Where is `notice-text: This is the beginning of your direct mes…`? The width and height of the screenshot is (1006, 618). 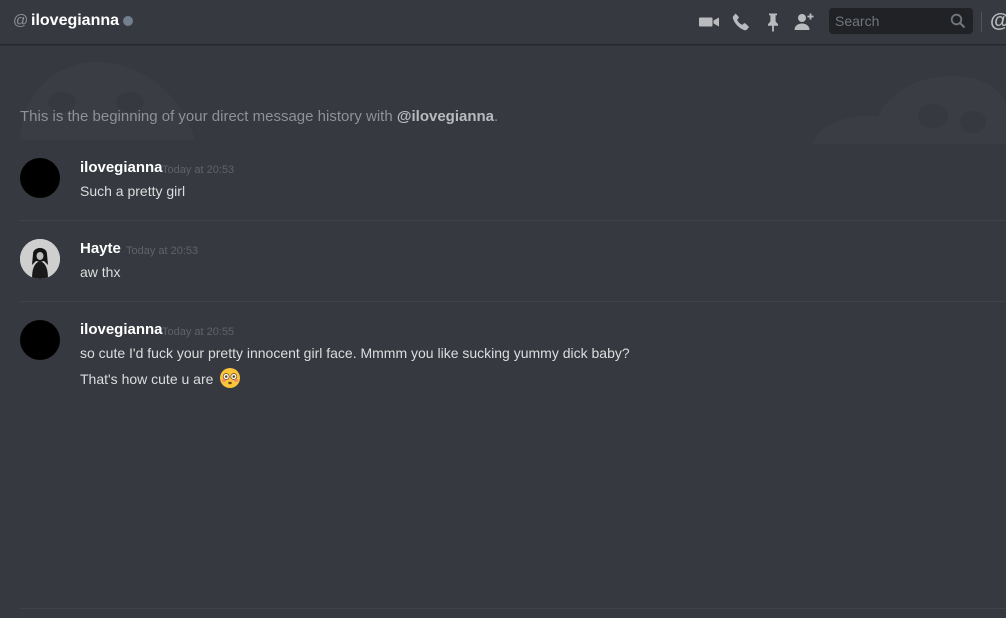 notice-text: This is the beginning of your direct mes… is located at coordinates (208, 116).